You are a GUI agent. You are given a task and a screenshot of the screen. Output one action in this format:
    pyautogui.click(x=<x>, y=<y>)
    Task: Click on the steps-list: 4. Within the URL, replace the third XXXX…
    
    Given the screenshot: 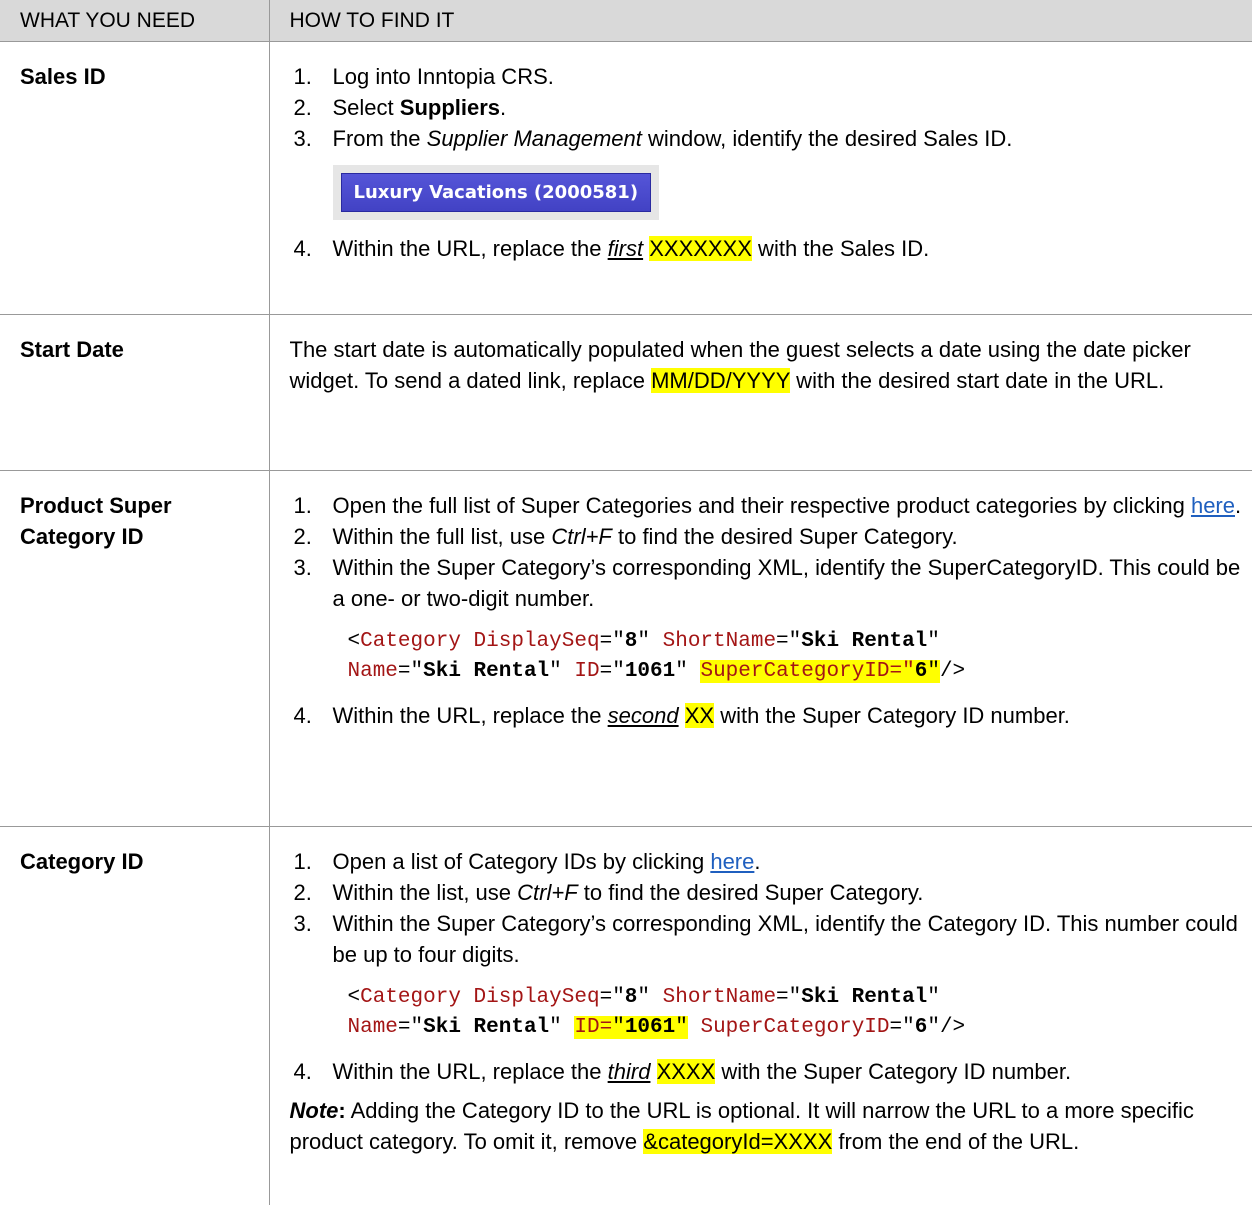 What is the action you would take?
    pyautogui.click(x=768, y=1072)
    